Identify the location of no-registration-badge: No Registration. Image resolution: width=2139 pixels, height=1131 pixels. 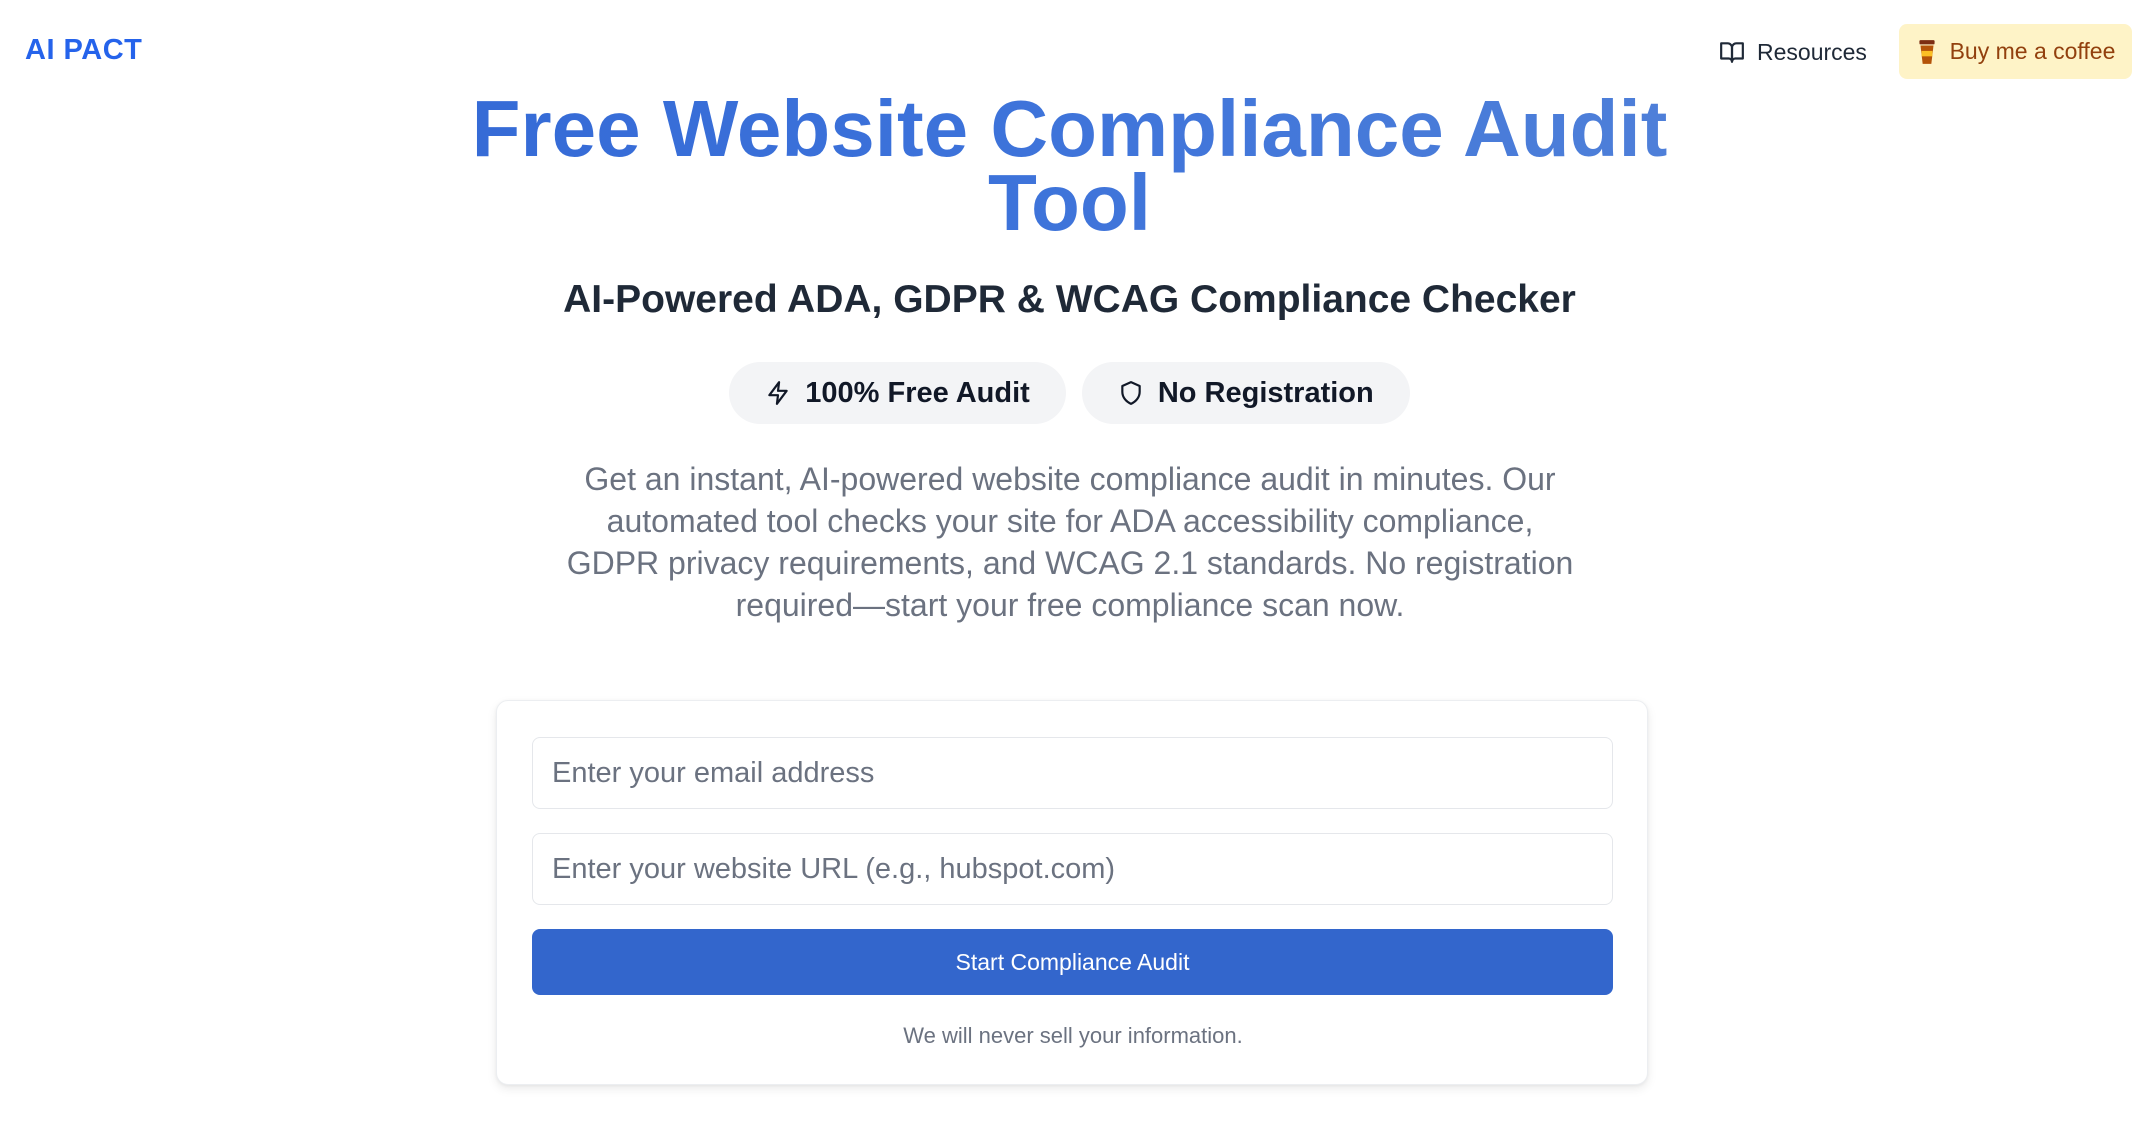
(1245, 393).